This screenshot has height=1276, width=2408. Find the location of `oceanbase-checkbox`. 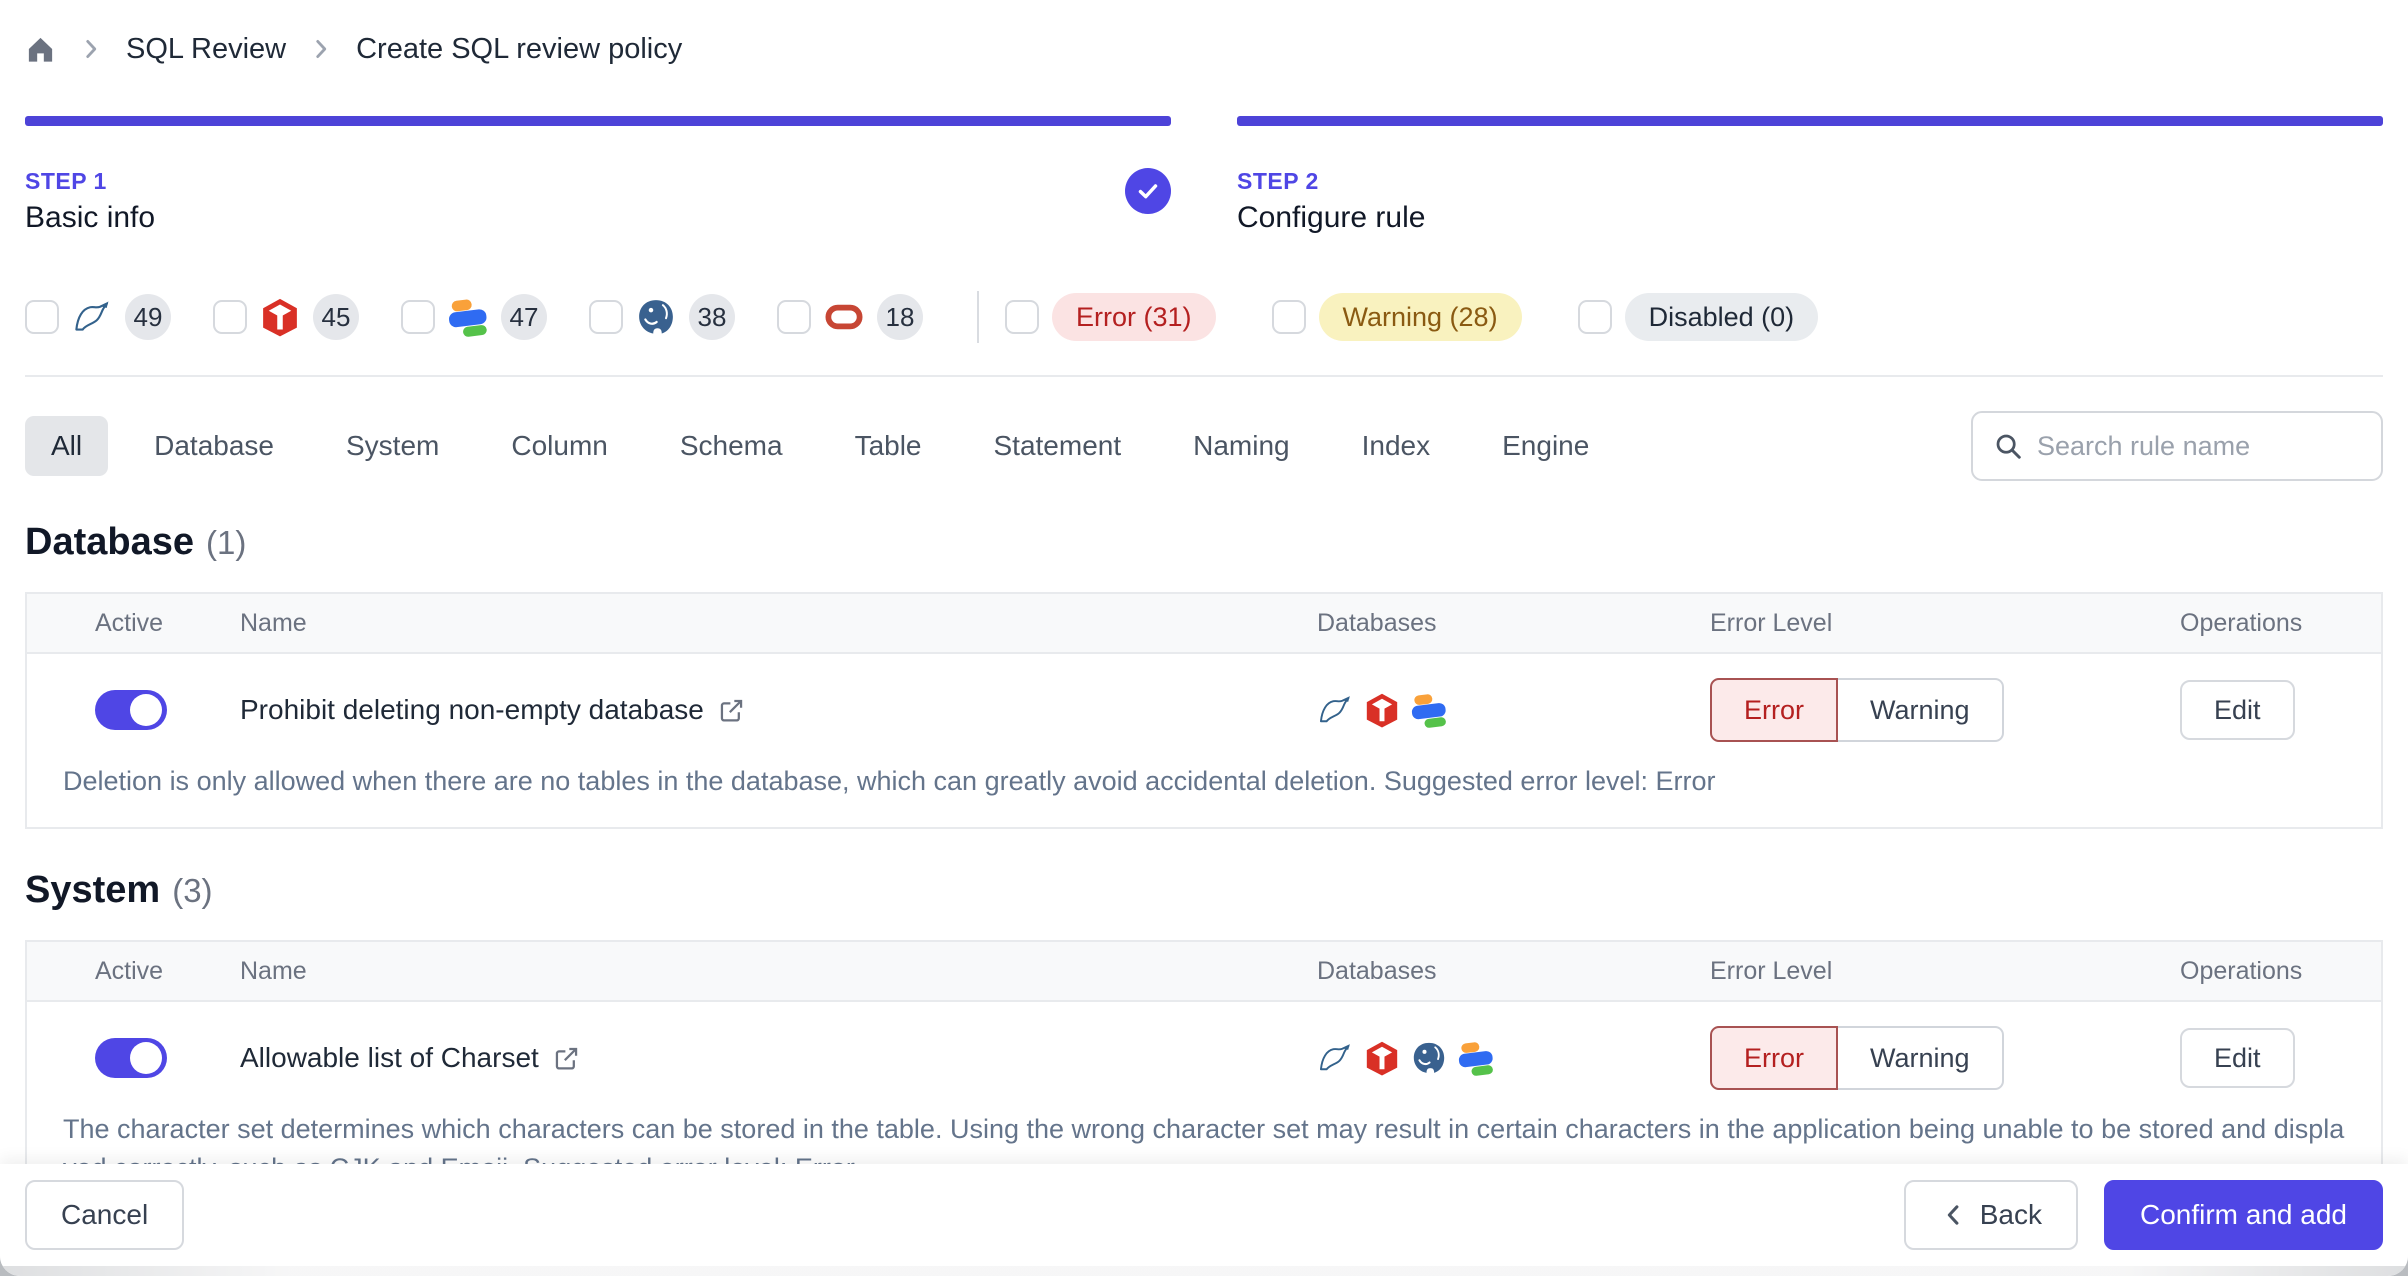

oceanbase-checkbox is located at coordinates (418, 317).